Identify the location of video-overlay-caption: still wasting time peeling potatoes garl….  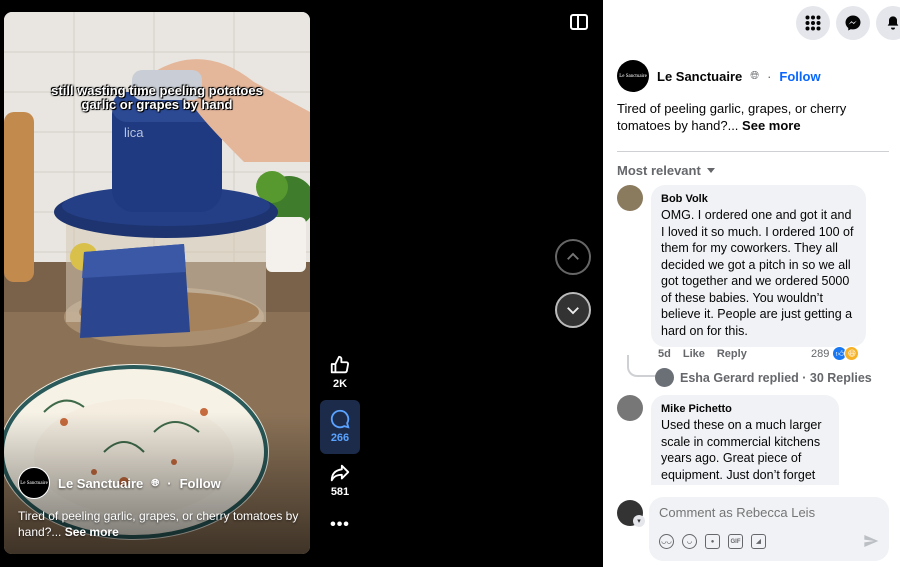
(157, 98).